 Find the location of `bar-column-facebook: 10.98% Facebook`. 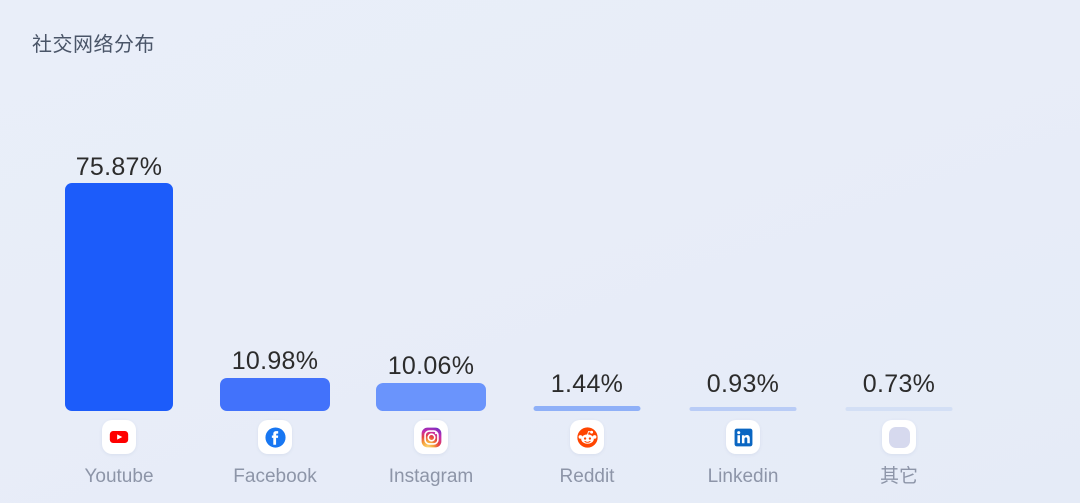

bar-column-facebook: 10.98% Facebook is located at coordinates (275, 301).